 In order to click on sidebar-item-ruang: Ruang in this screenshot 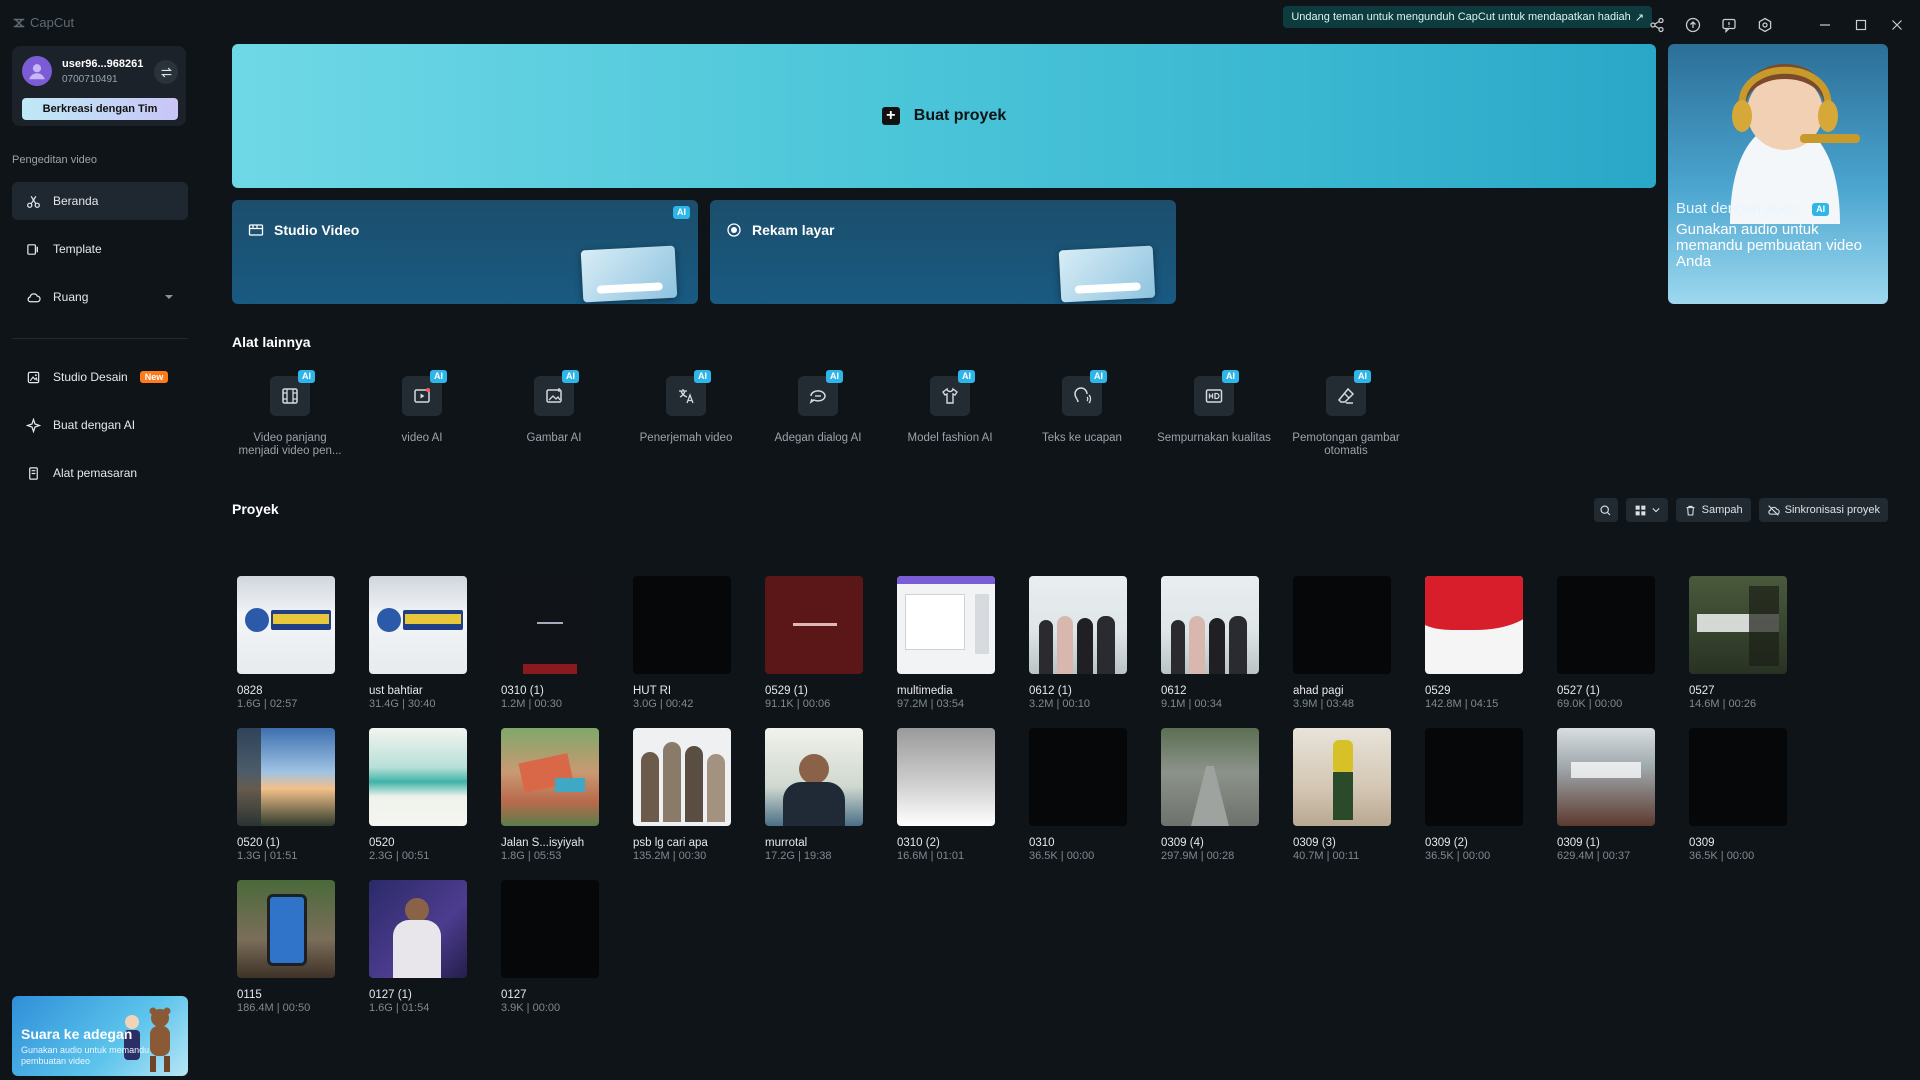, I will do `click(100, 297)`.